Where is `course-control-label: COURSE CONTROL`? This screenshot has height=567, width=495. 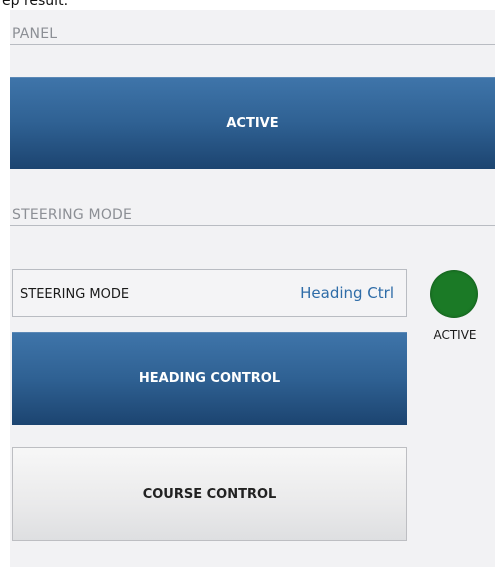
course-control-label: COURSE CONTROL is located at coordinates (209, 494).